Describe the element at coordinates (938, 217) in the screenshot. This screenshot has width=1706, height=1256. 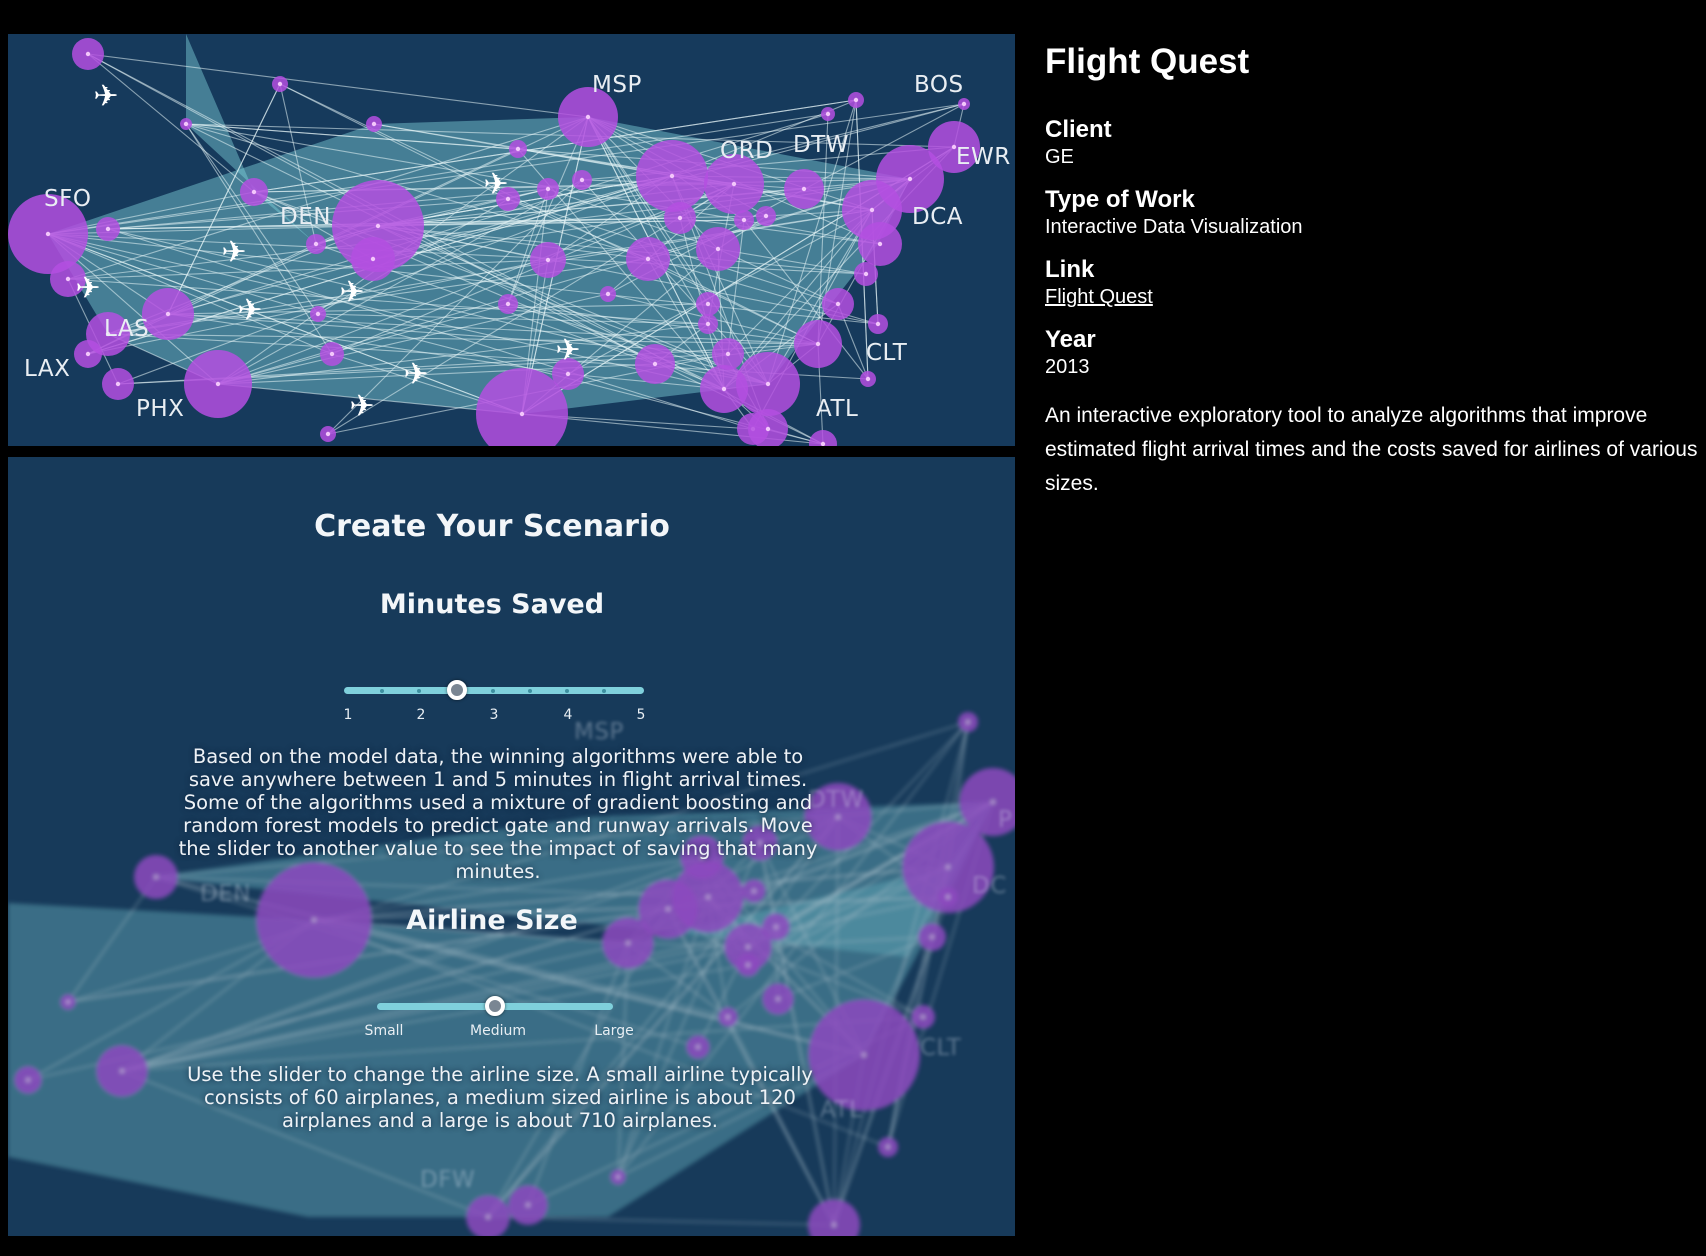
I see `city-label-dca: DCA` at that location.